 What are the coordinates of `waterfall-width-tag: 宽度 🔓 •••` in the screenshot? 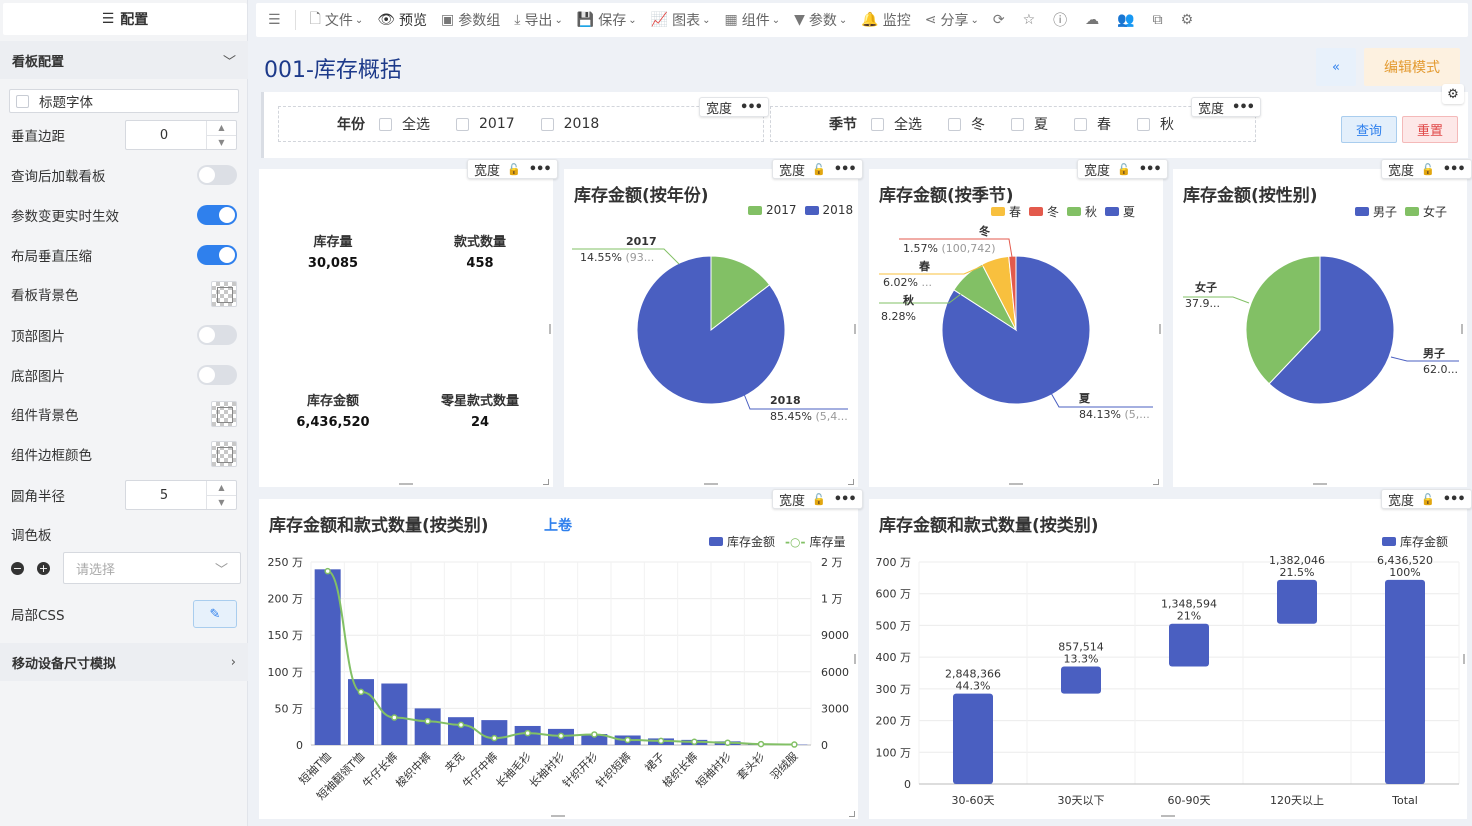 It's located at (1426, 499).